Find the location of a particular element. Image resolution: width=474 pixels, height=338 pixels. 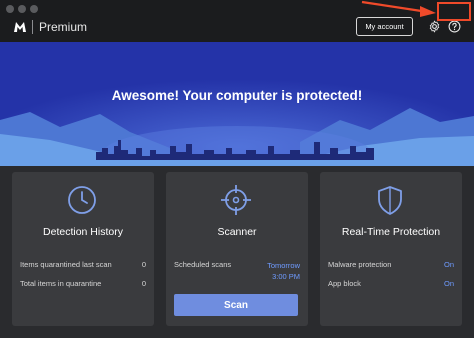

gear-icon is located at coordinates (434, 26).